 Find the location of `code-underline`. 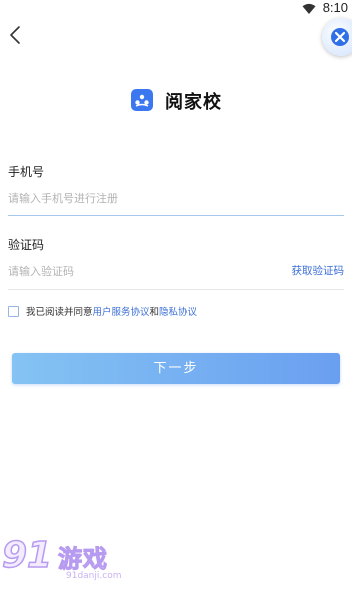

code-underline is located at coordinates (176, 289).